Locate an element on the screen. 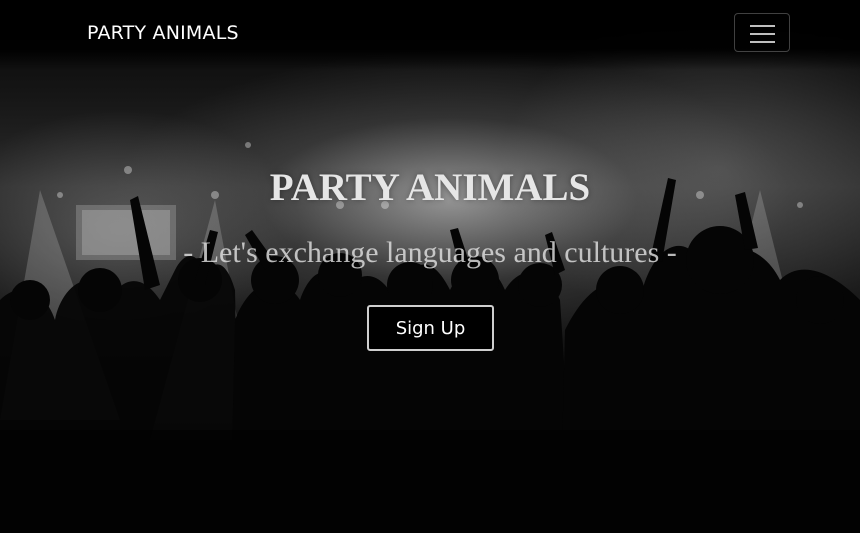 This screenshot has width=860, height=533. menu-toggle-button is located at coordinates (762, 32).